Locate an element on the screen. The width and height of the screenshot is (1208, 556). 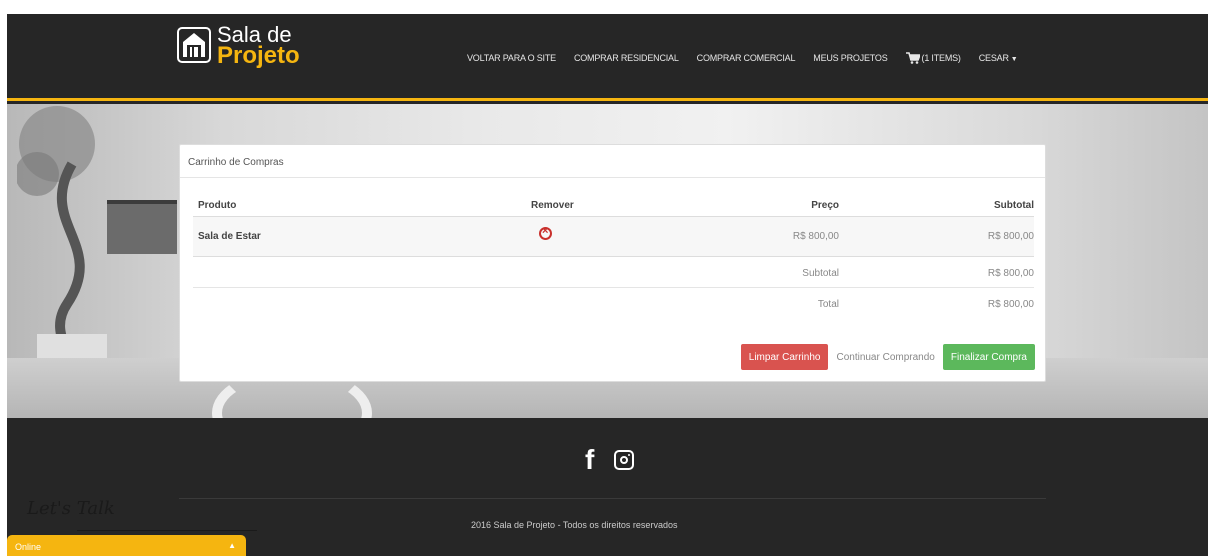
signature-line is located at coordinates (167, 530).